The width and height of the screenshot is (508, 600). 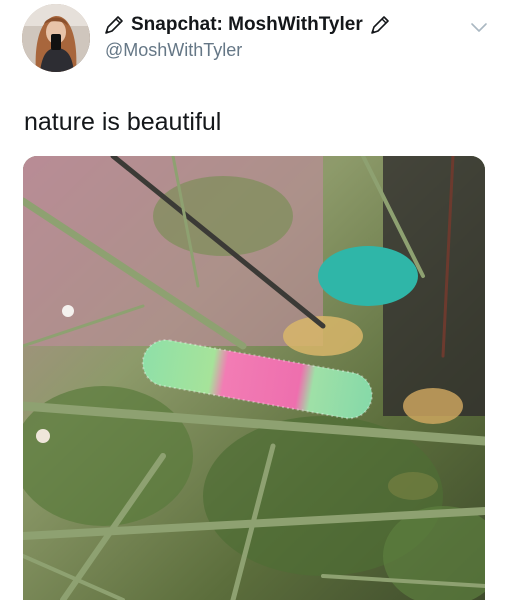 What do you see at coordinates (479, 27) in the screenshot?
I see `chevron-down-icon` at bounding box center [479, 27].